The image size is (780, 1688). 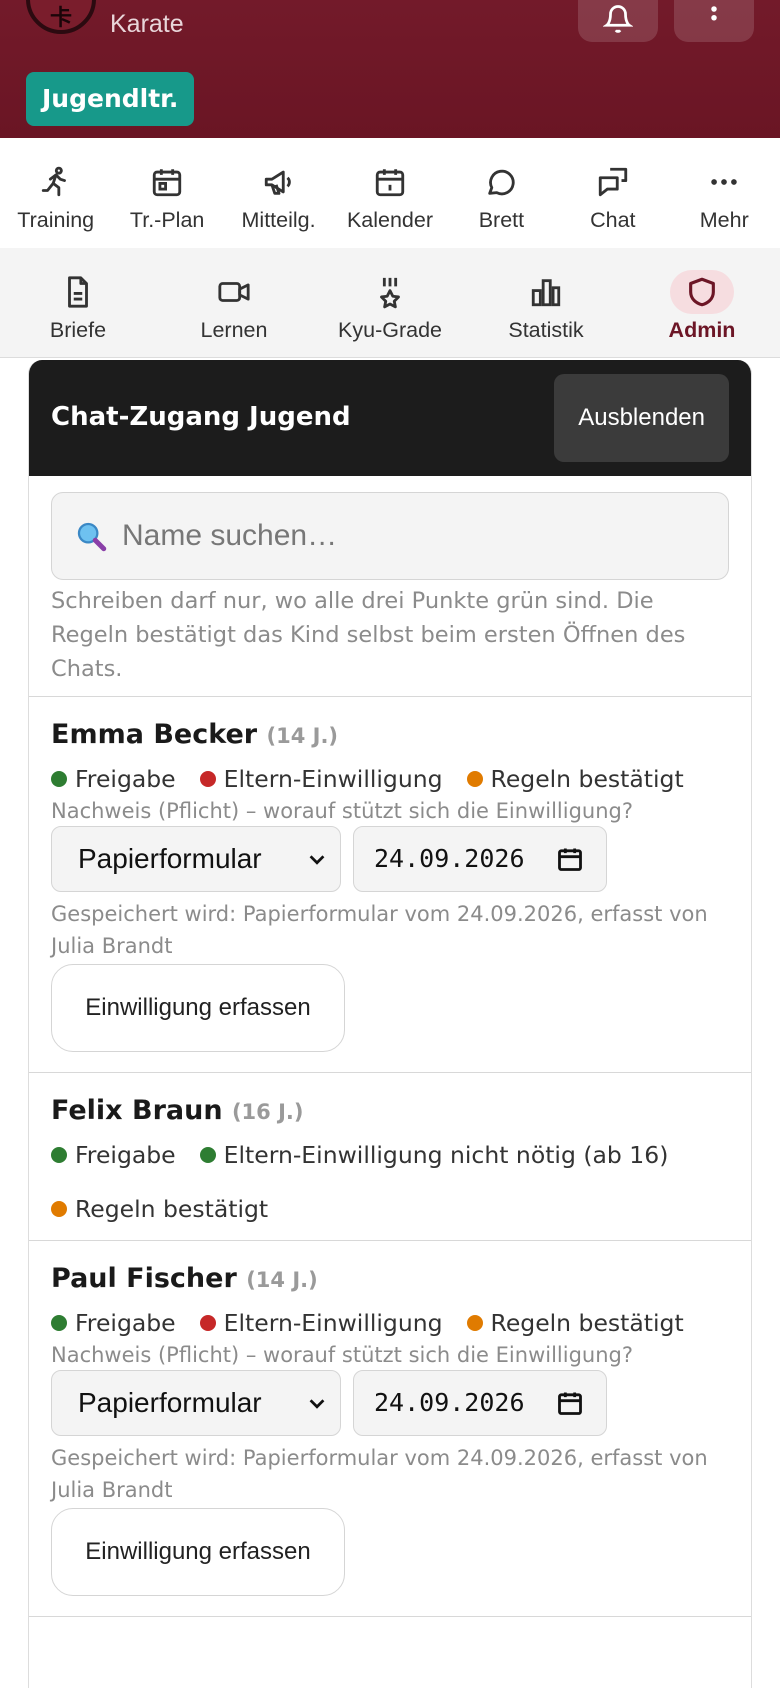 I want to click on app-header: 卡 Karate Jugendltr., so click(x=390, y=69).